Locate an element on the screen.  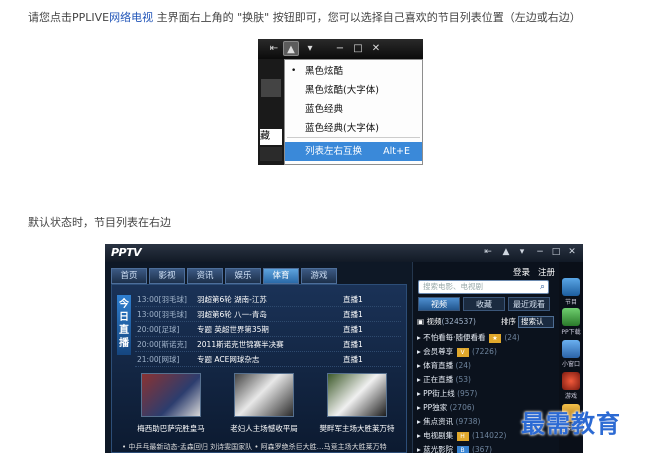
list-item: ▸ 蓝光影院 B (367) is located at coordinates (486, 448).